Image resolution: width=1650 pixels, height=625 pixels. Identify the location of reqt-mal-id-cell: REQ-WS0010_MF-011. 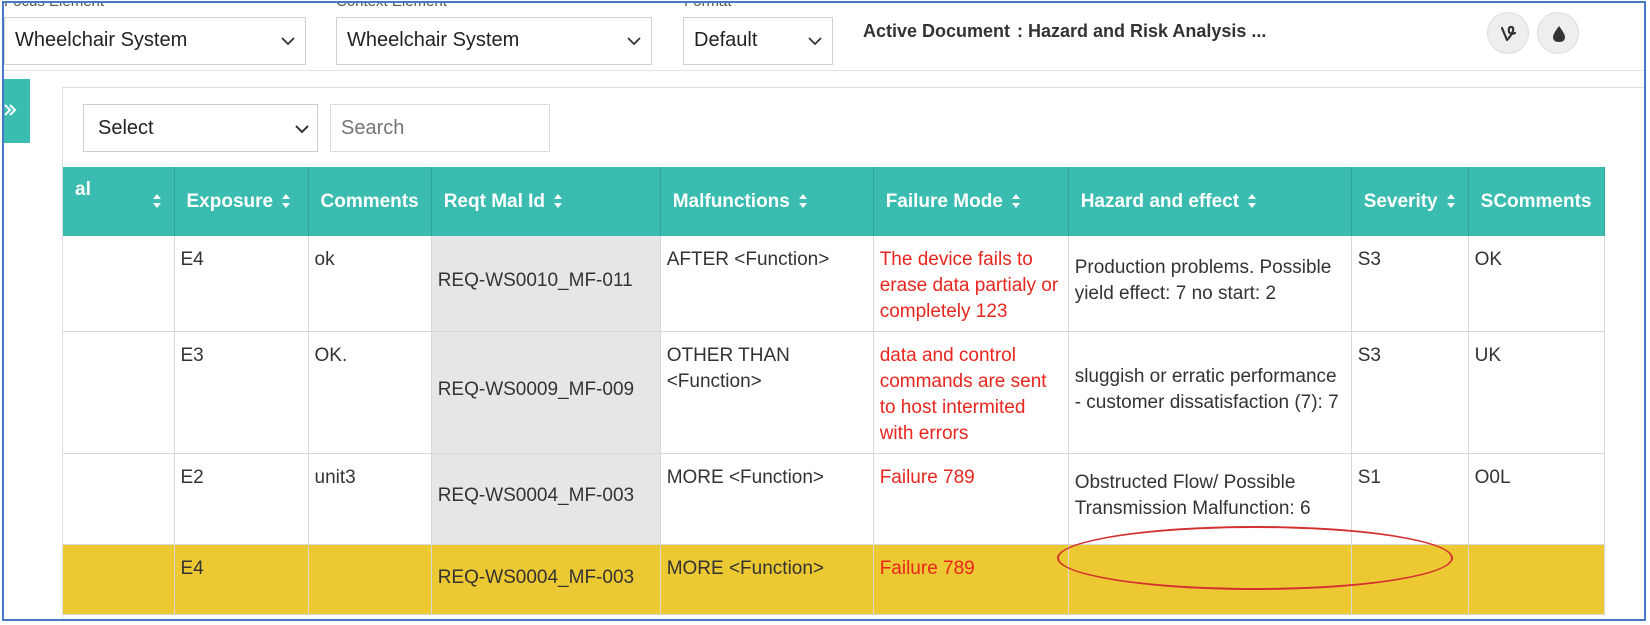
(546, 284).